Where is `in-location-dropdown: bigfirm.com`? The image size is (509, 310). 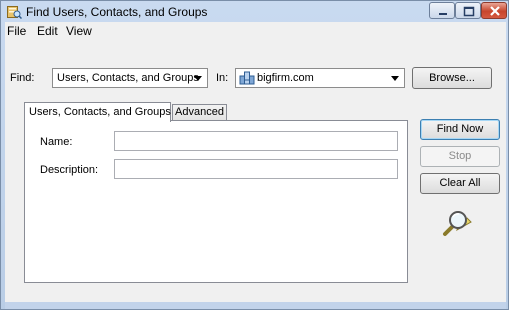 in-location-dropdown: bigfirm.com is located at coordinates (320, 78).